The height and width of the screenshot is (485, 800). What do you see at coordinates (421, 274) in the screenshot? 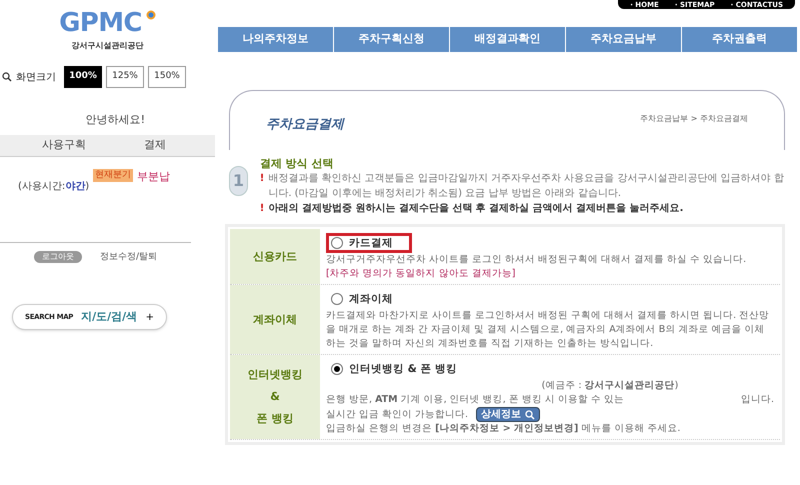
I see `note-text: [차주와 명의가 동일하지 않아도 결제가능]` at bounding box center [421, 274].